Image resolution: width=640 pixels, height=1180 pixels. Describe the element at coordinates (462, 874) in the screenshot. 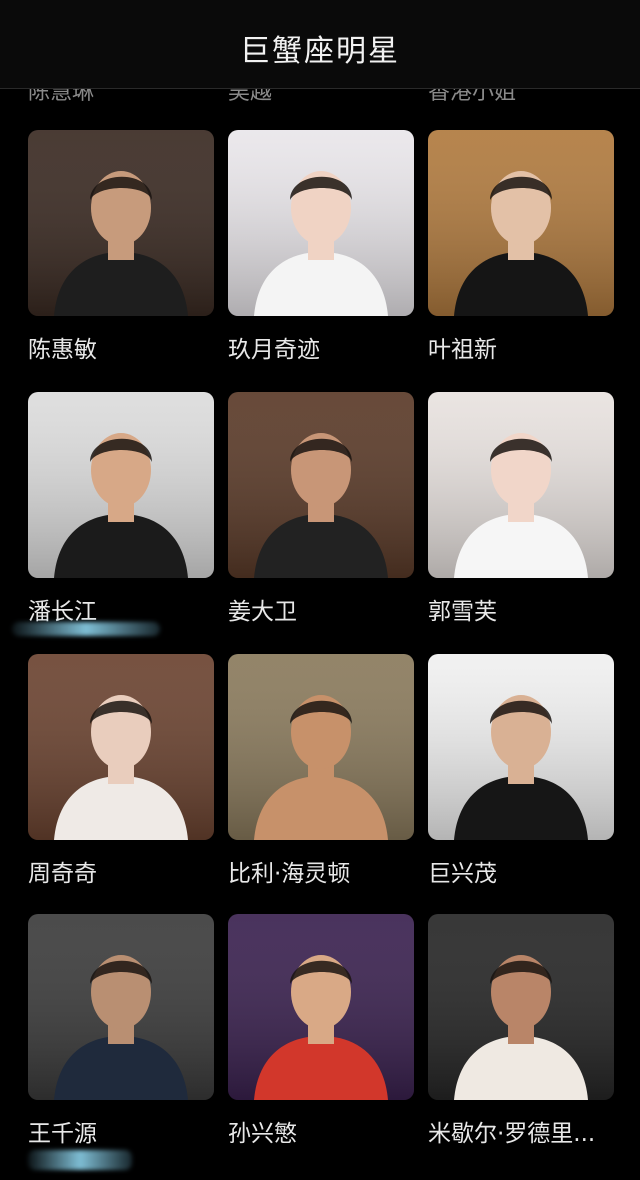

I see `star-name: 巨兴茂` at that location.